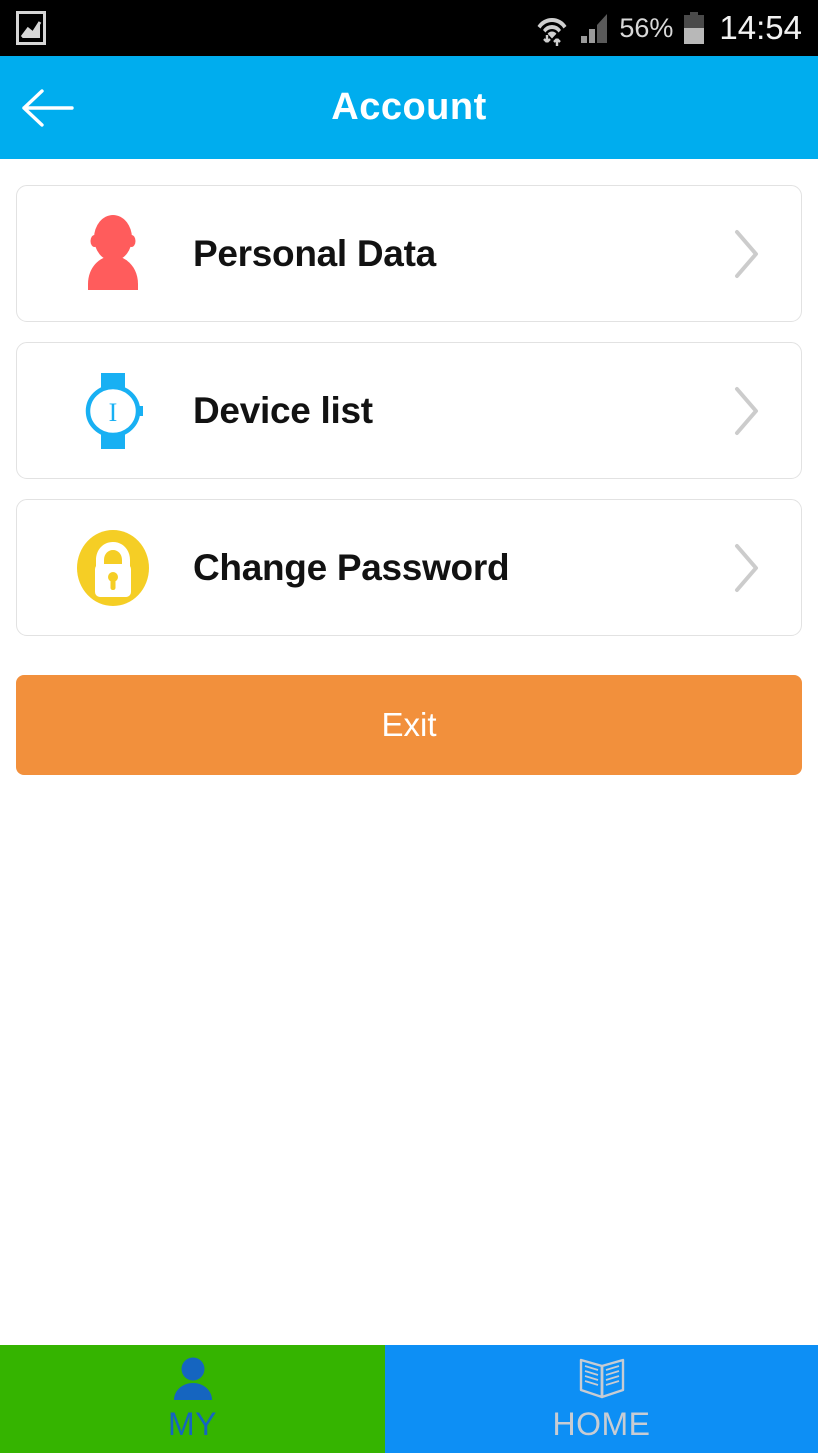 Image resolution: width=818 pixels, height=1453 pixels. I want to click on watch-icon: I, so click(113, 411).